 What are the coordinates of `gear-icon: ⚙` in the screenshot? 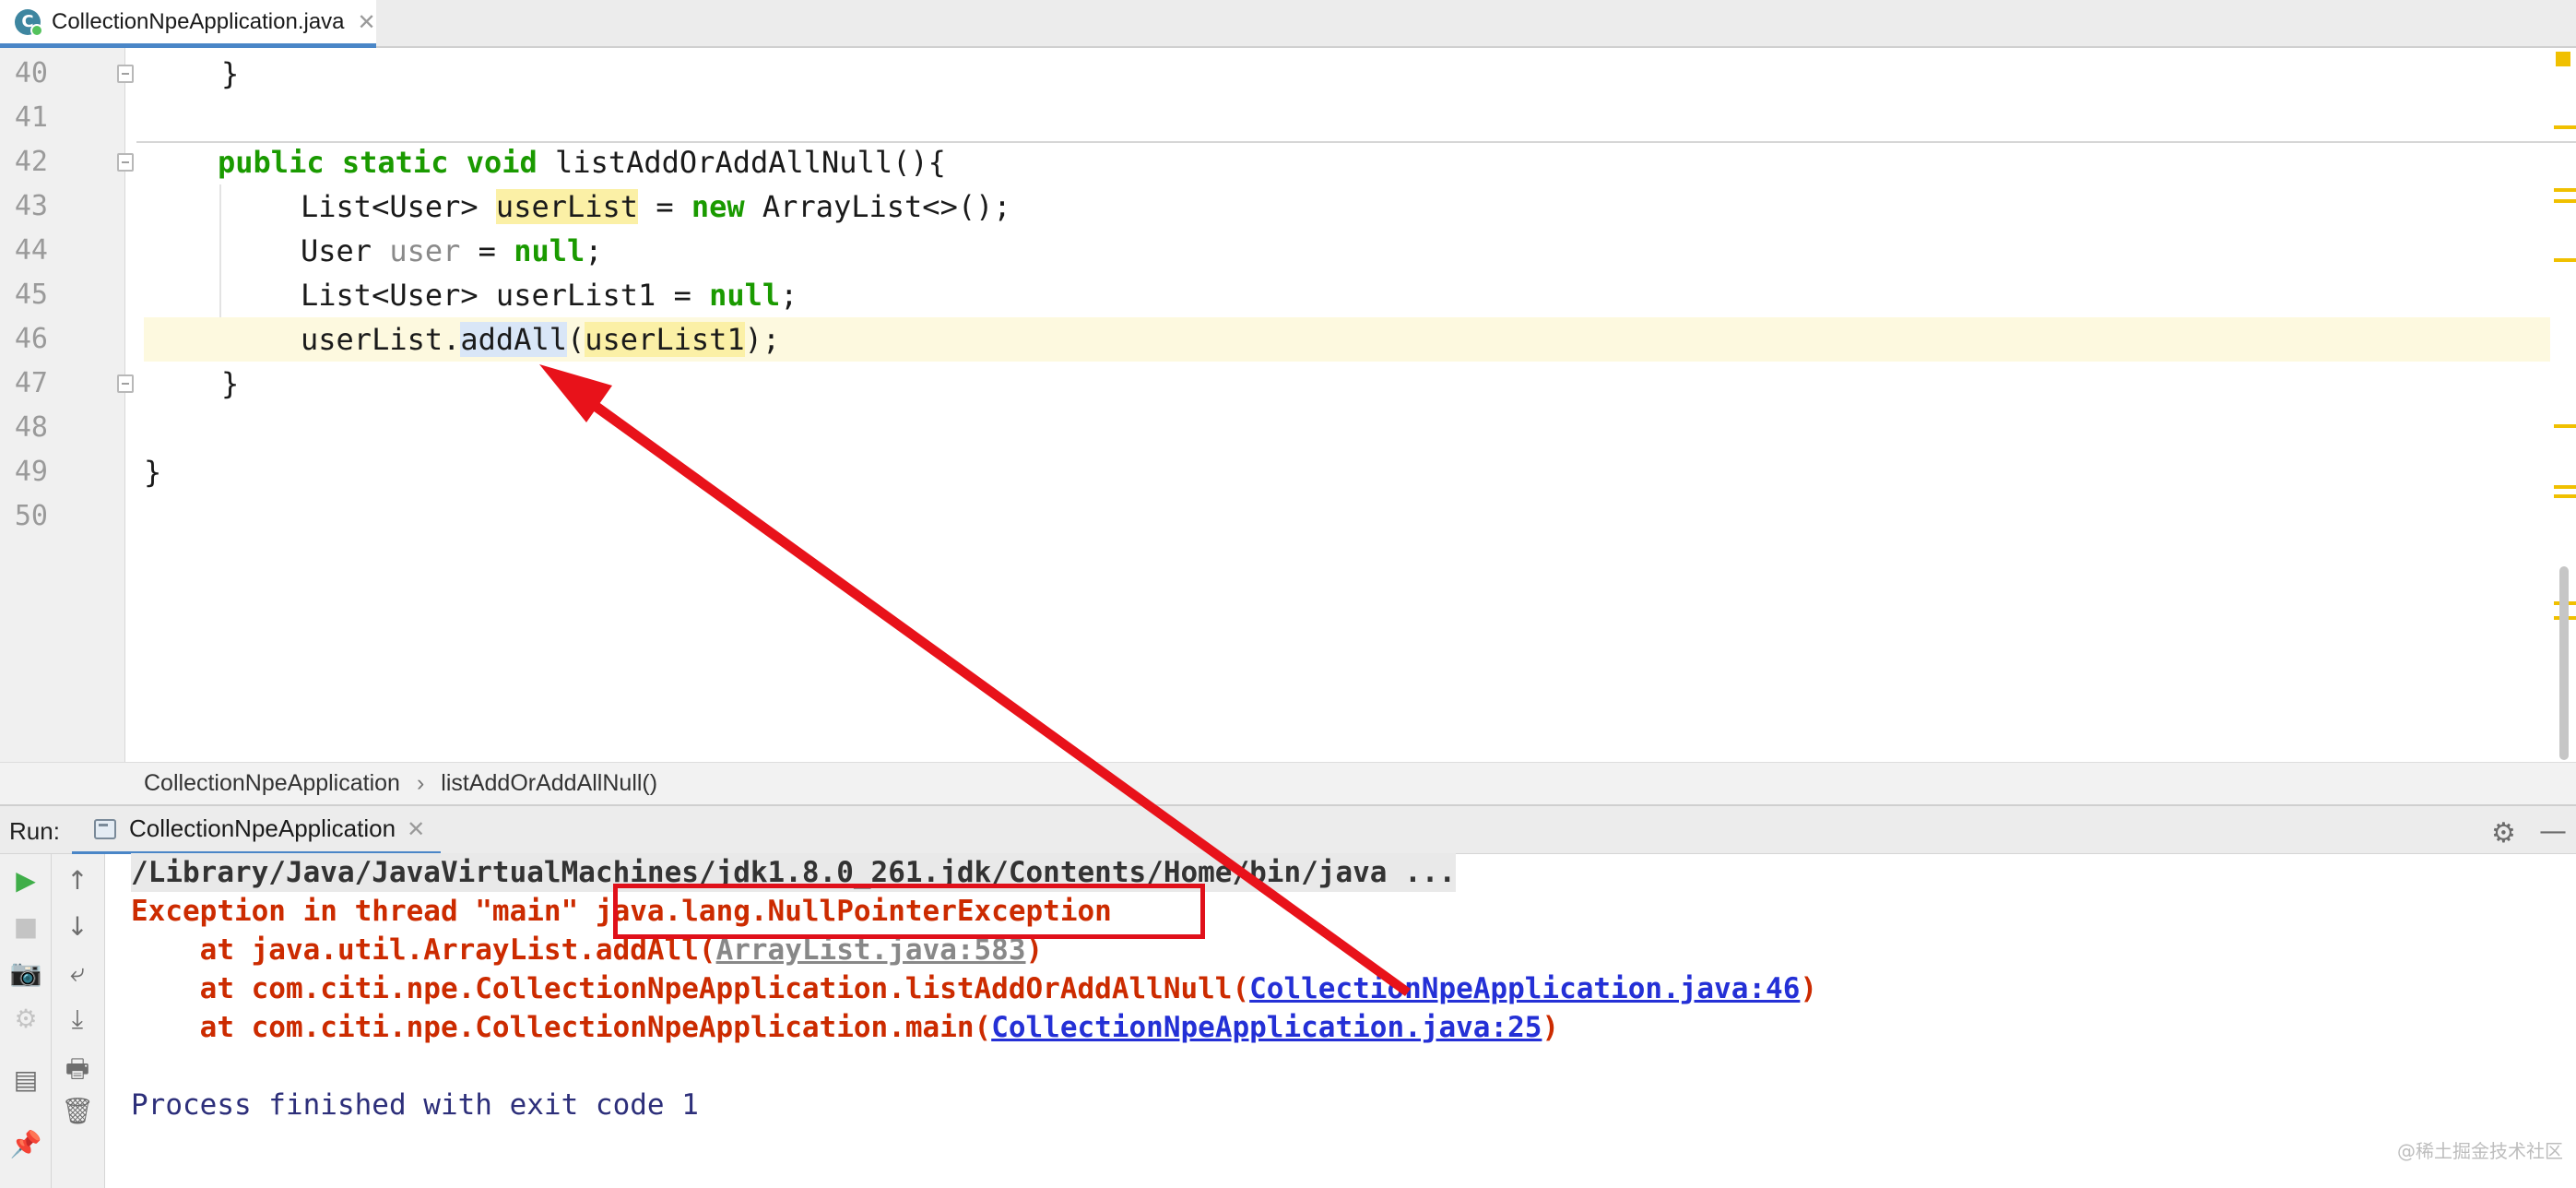 It's located at (2503, 833).